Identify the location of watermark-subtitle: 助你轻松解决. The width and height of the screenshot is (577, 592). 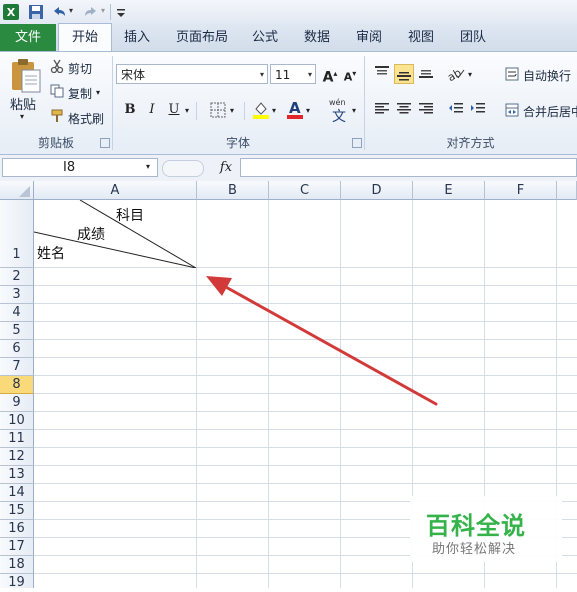
(474, 549).